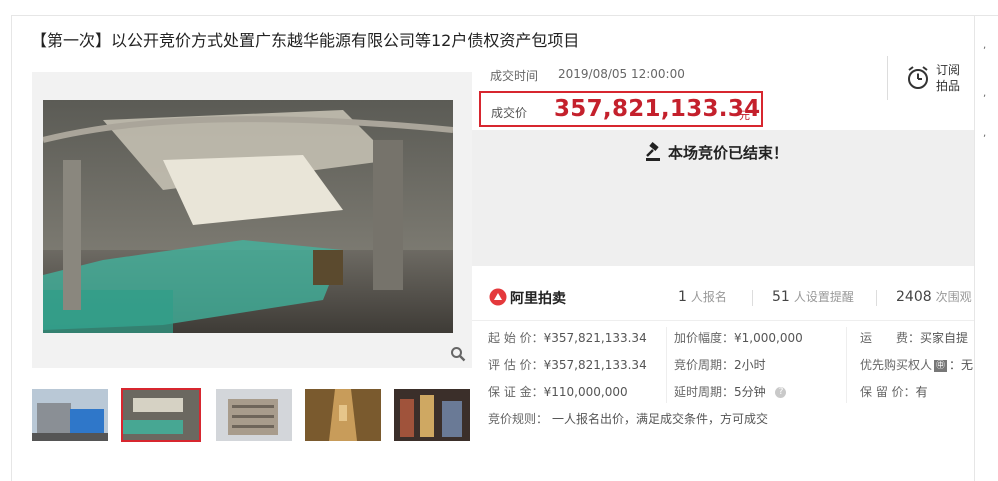  I want to click on subscribe-label-line2: 拍品, so click(948, 86).